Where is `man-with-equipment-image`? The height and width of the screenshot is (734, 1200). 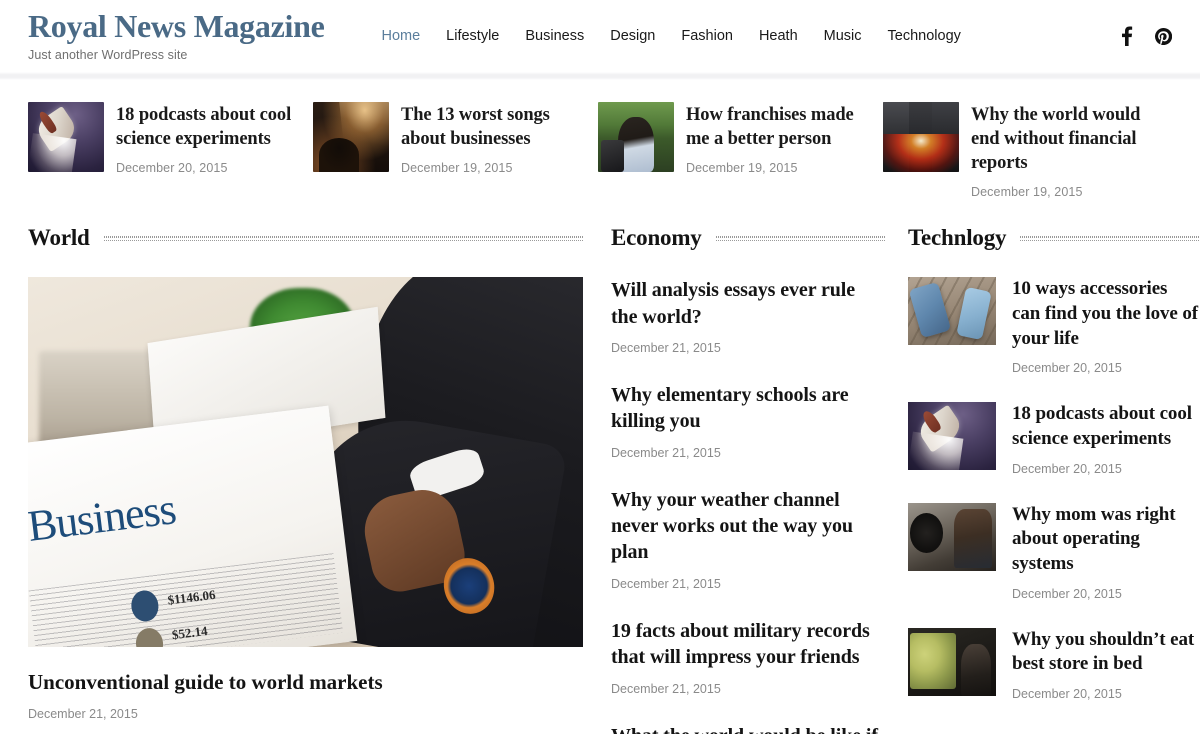 man-with-equipment-image is located at coordinates (952, 536).